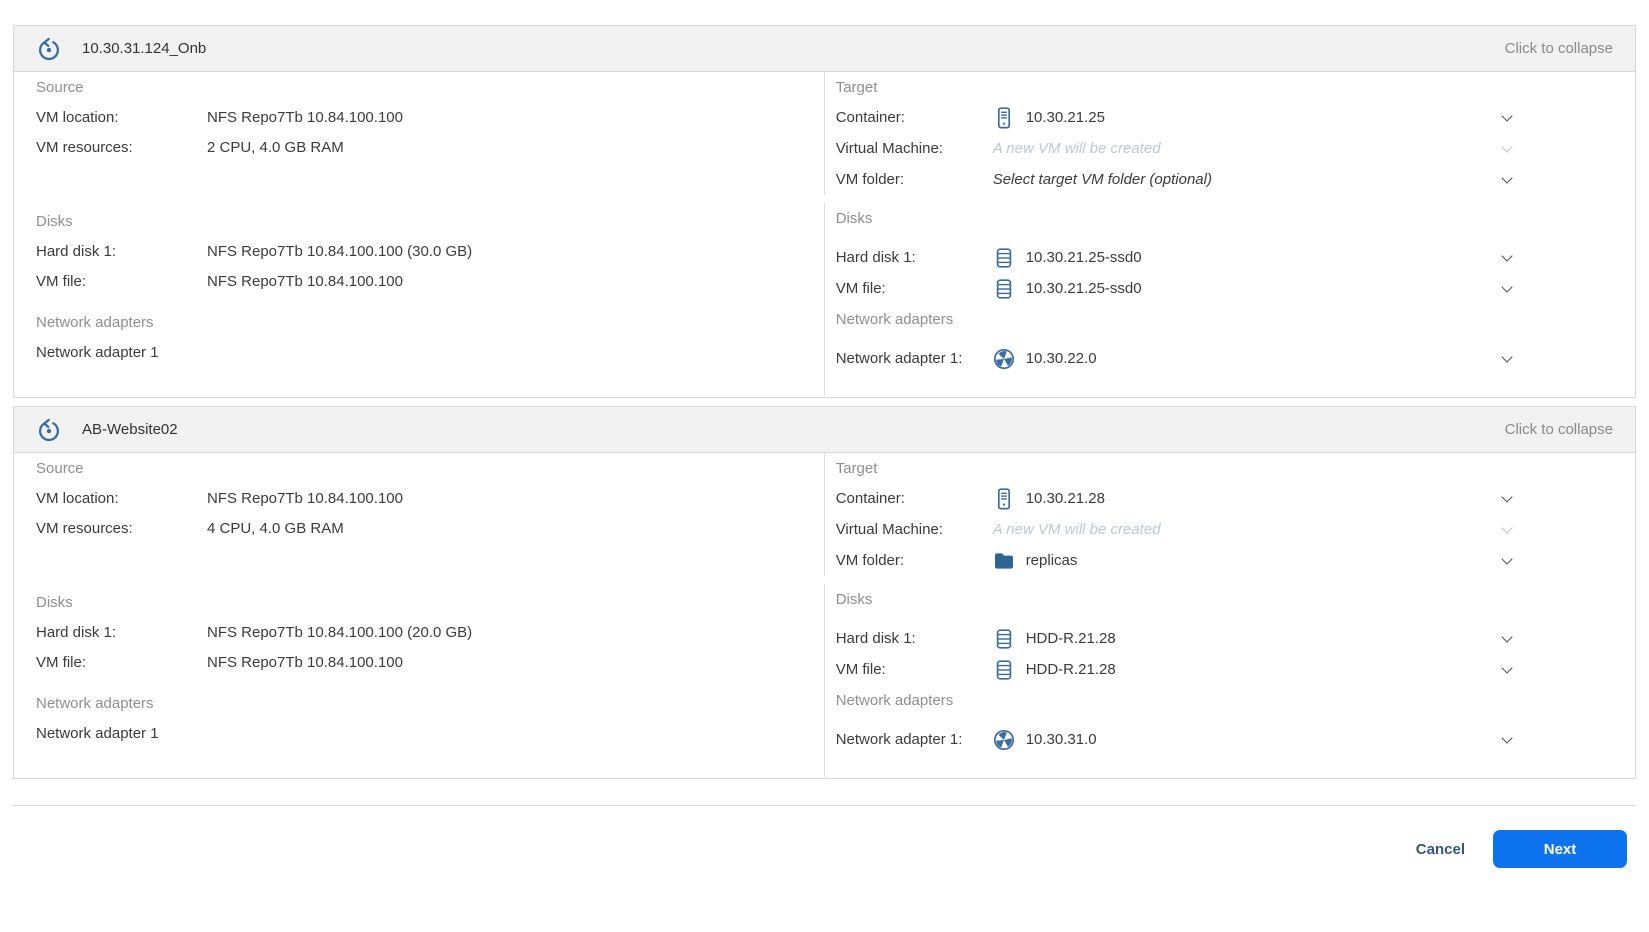 This screenshot has height=932, width=1649. I want to click on container-row: Container: 10.30.21.25, so click(1235, 117).